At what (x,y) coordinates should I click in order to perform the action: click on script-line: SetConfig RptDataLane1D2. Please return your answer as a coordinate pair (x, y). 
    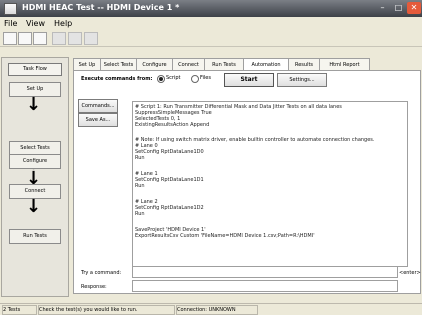
    Looking at the image, I should click on (169, 208).